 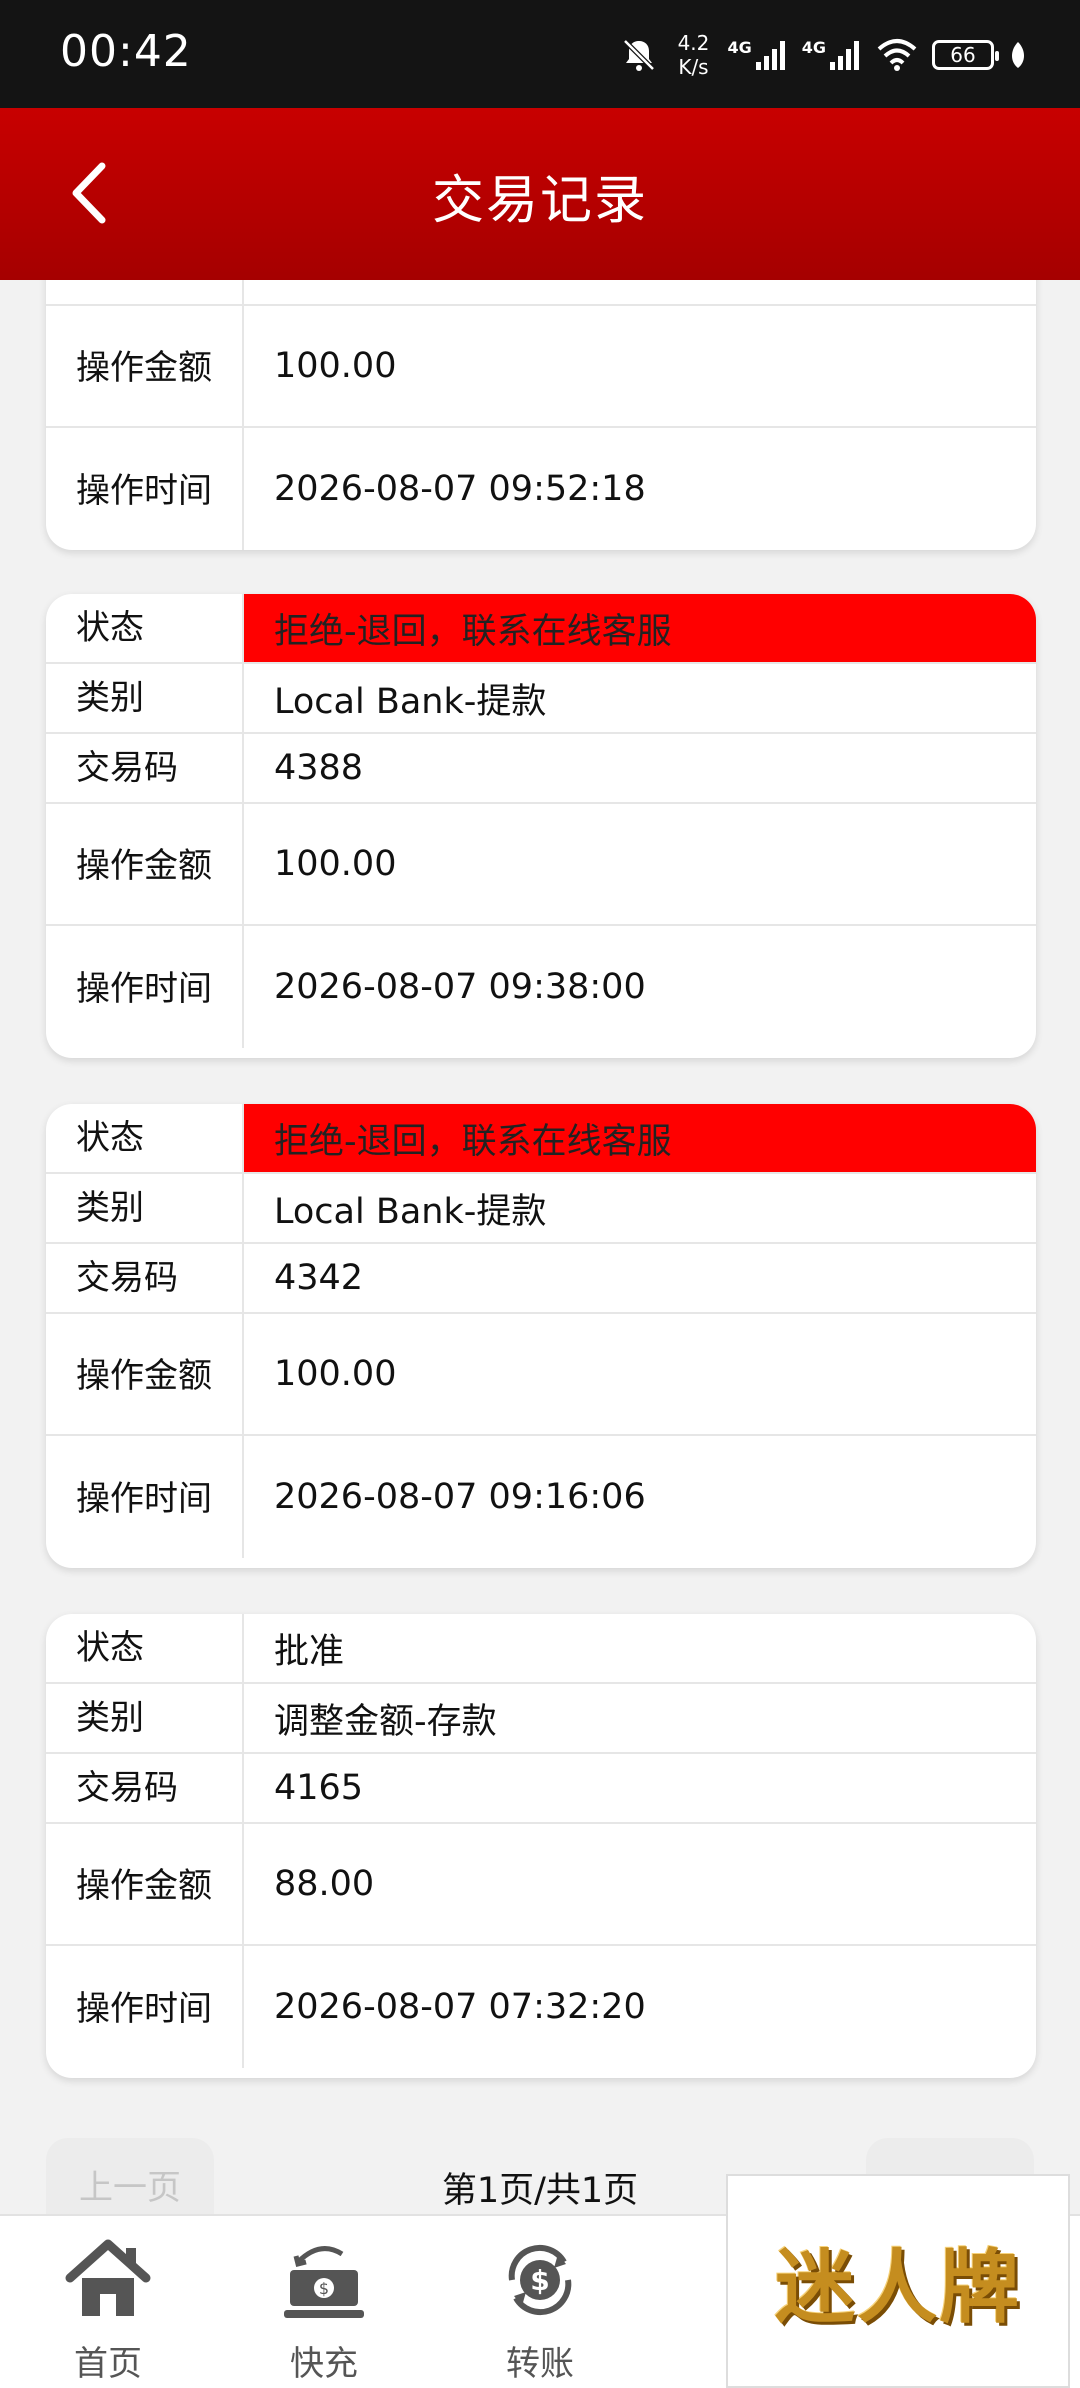 I want to click on leaf-icon, so click(x=1018, y=55).